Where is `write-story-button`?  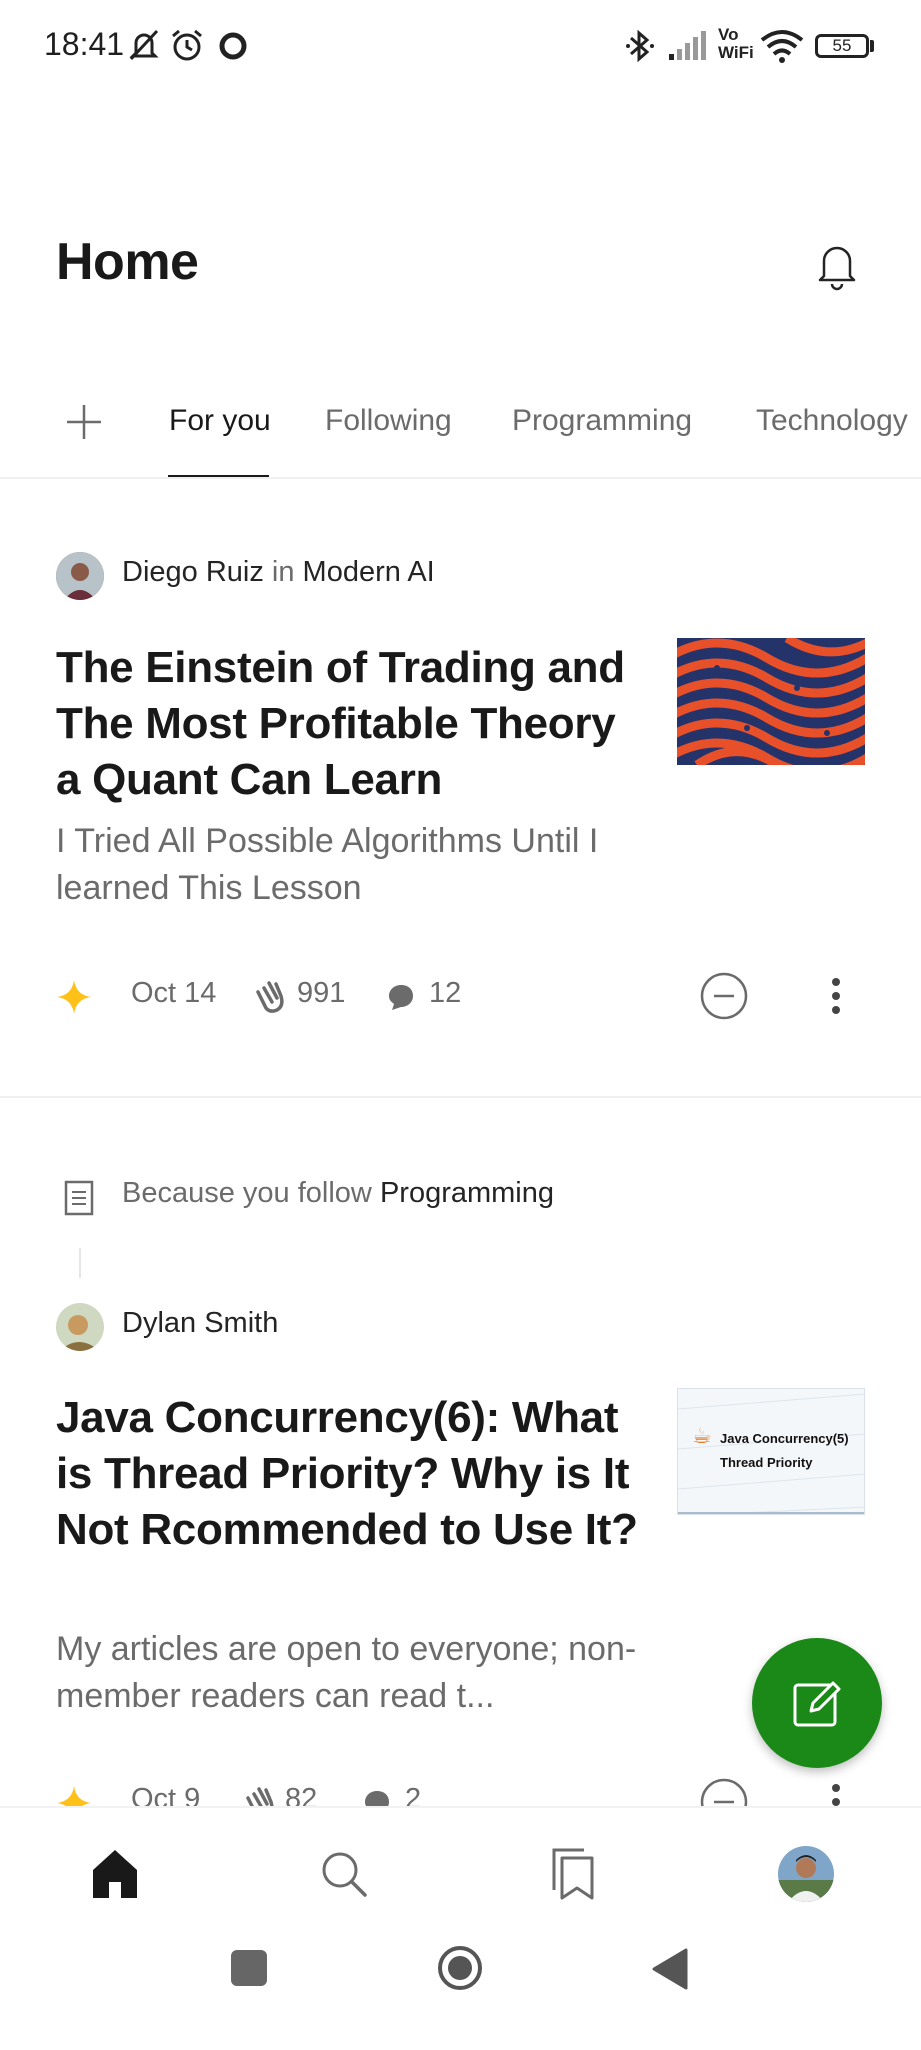 write-story-button is located at coordinates (817, 1703).